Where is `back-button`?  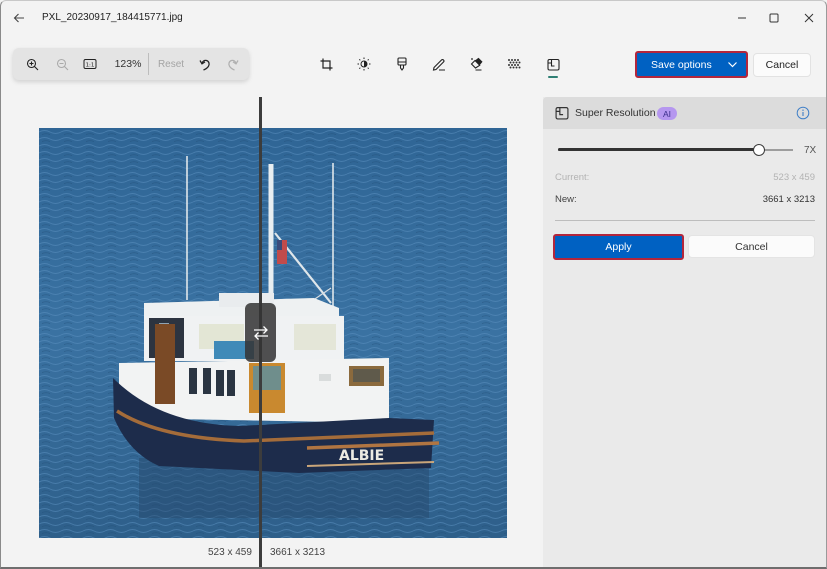
back-button is located at coordinates (19, 18).